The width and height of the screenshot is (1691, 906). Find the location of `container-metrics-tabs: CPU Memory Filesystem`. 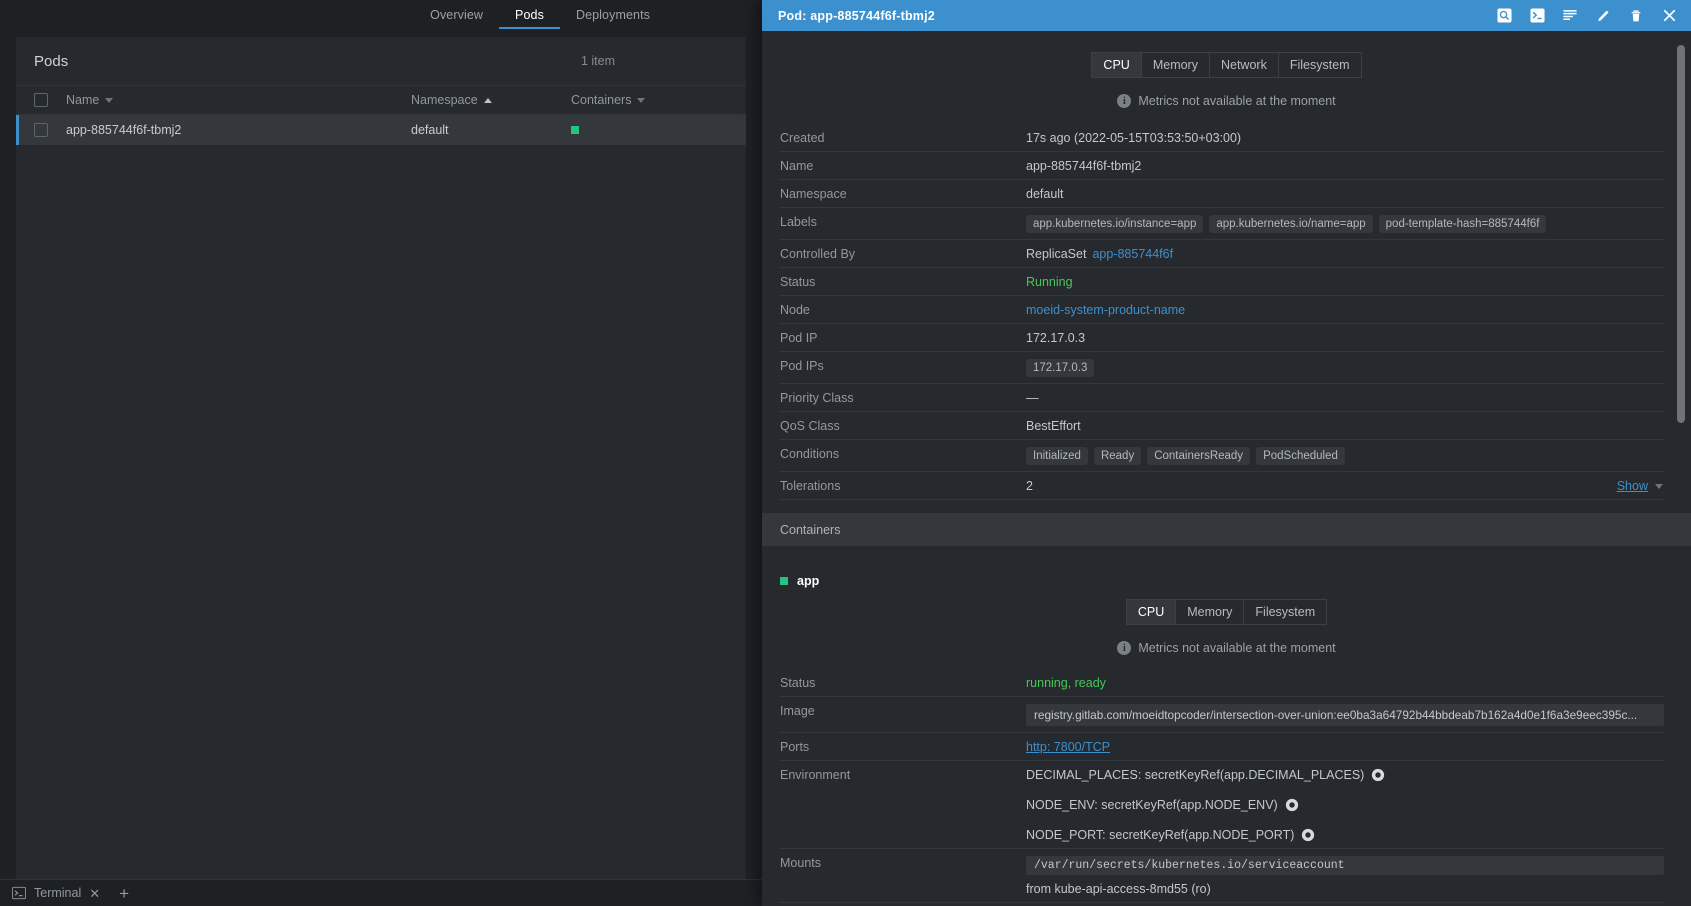

container-metrics-tabs: CPU Memory Filesystem is located at coordinates (1226, 606).